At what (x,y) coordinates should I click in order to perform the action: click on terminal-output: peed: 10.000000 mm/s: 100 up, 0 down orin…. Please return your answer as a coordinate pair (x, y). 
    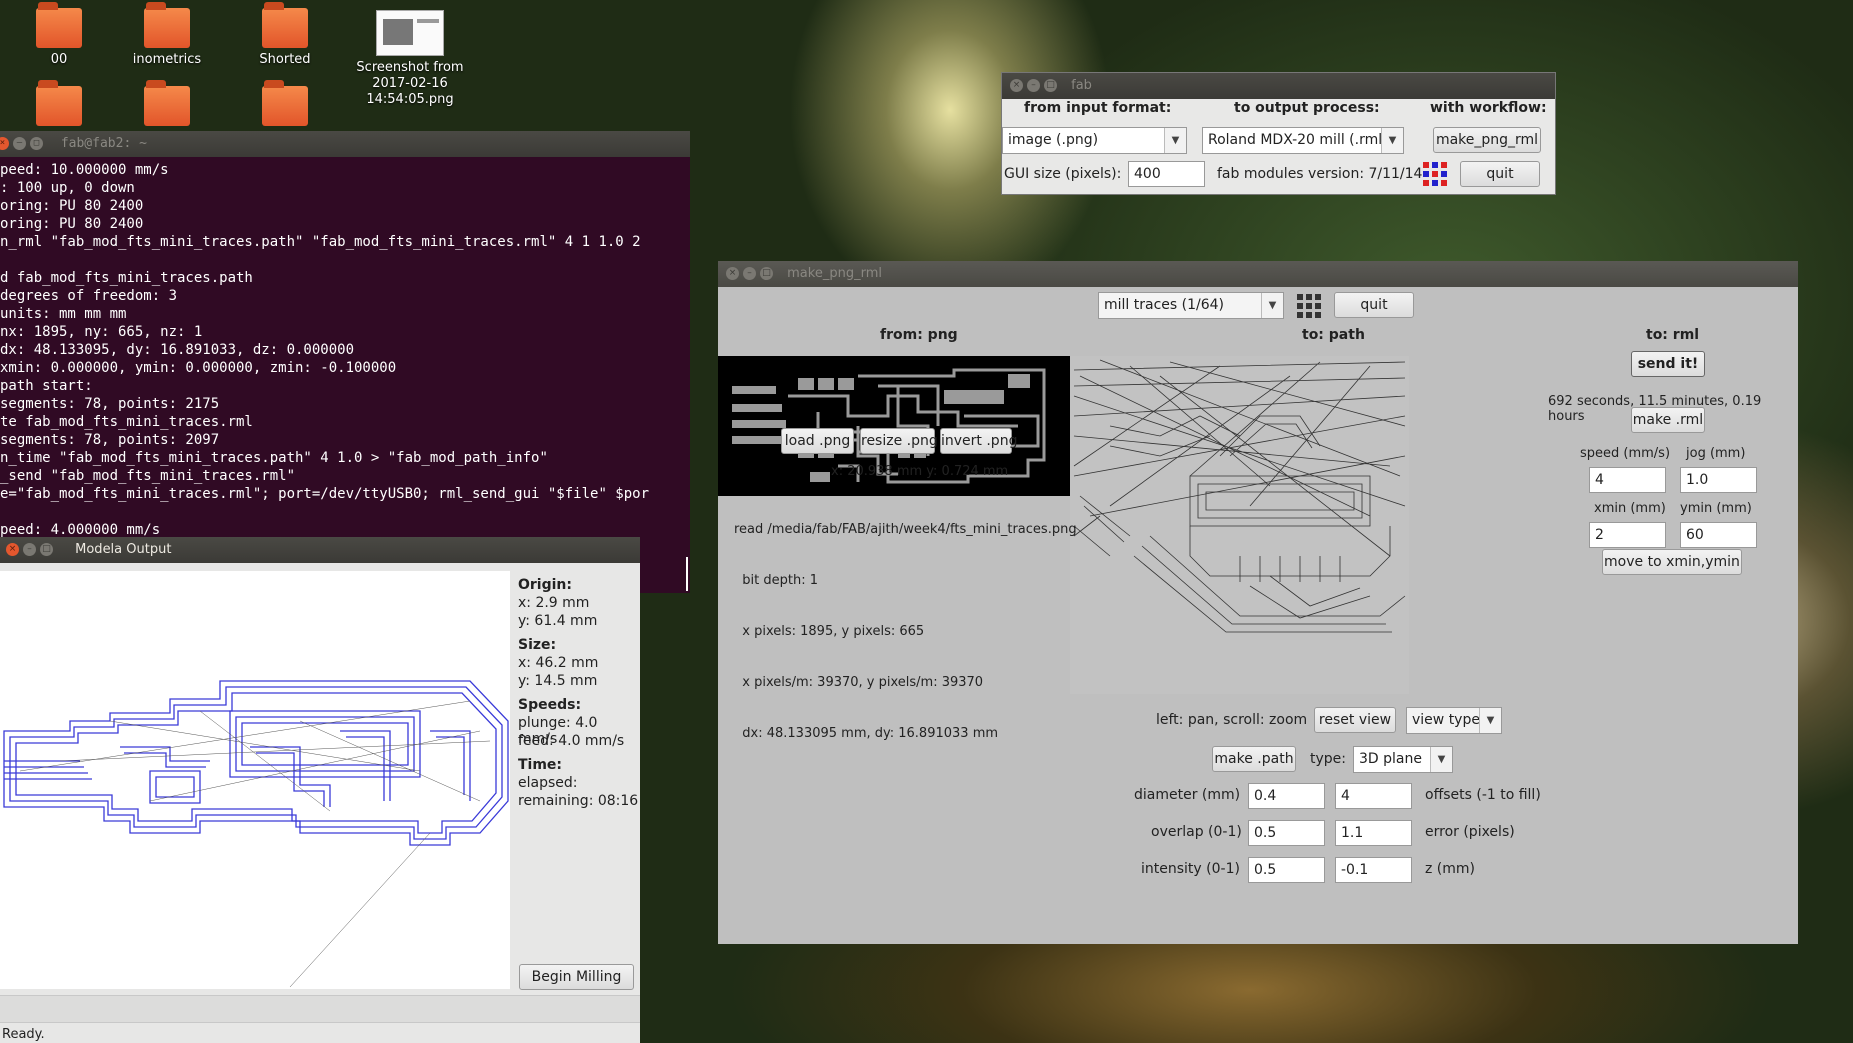
    Looking at the image, I should click on (345, 350).